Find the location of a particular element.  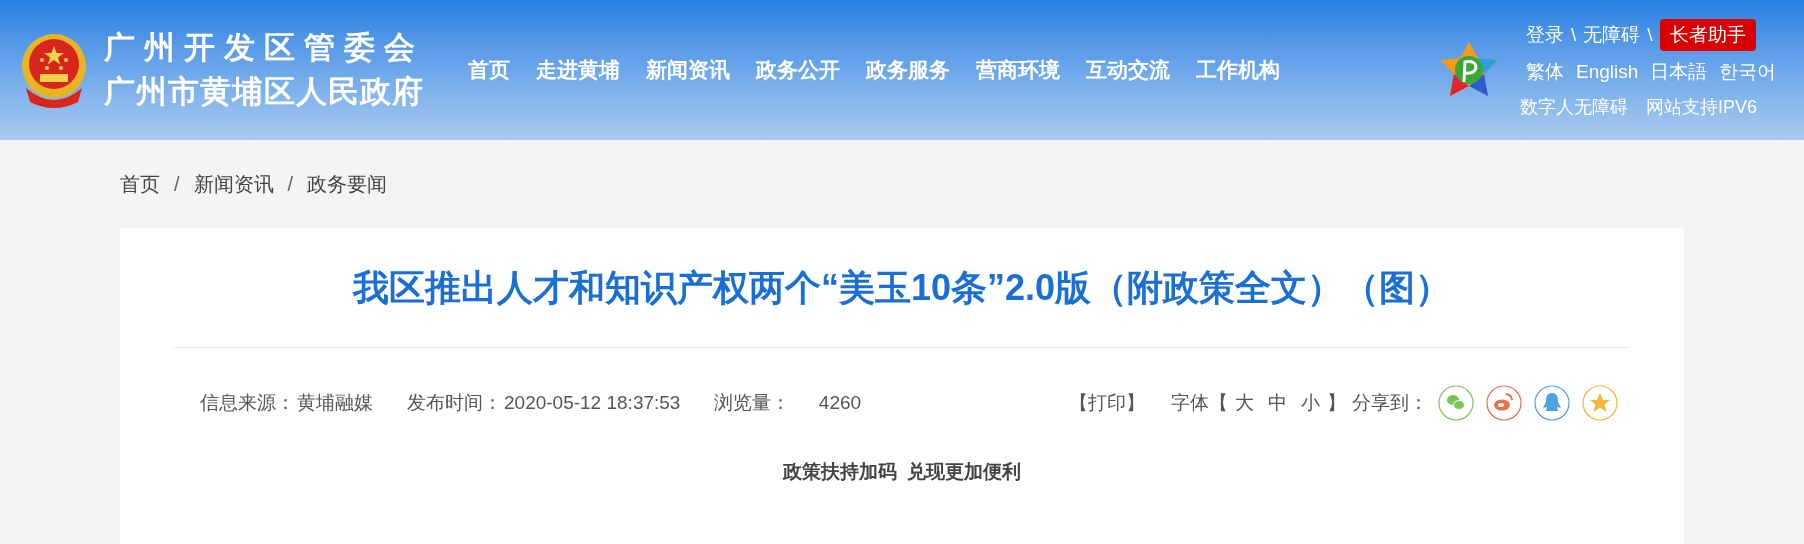

nav-link: 首页 is located at coordinates (489, 70).